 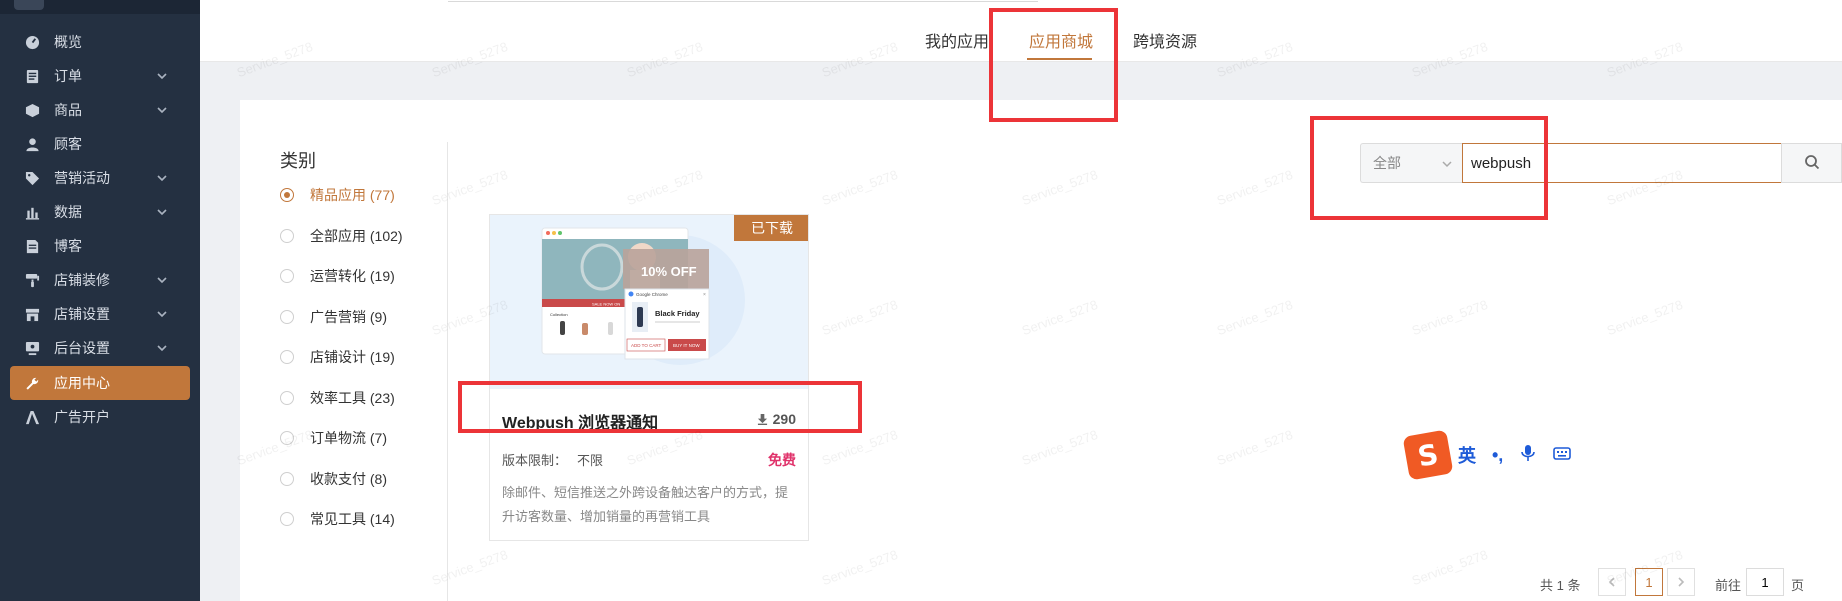 I want to click on monitor-gear-icon, so click(x=32, y=348).